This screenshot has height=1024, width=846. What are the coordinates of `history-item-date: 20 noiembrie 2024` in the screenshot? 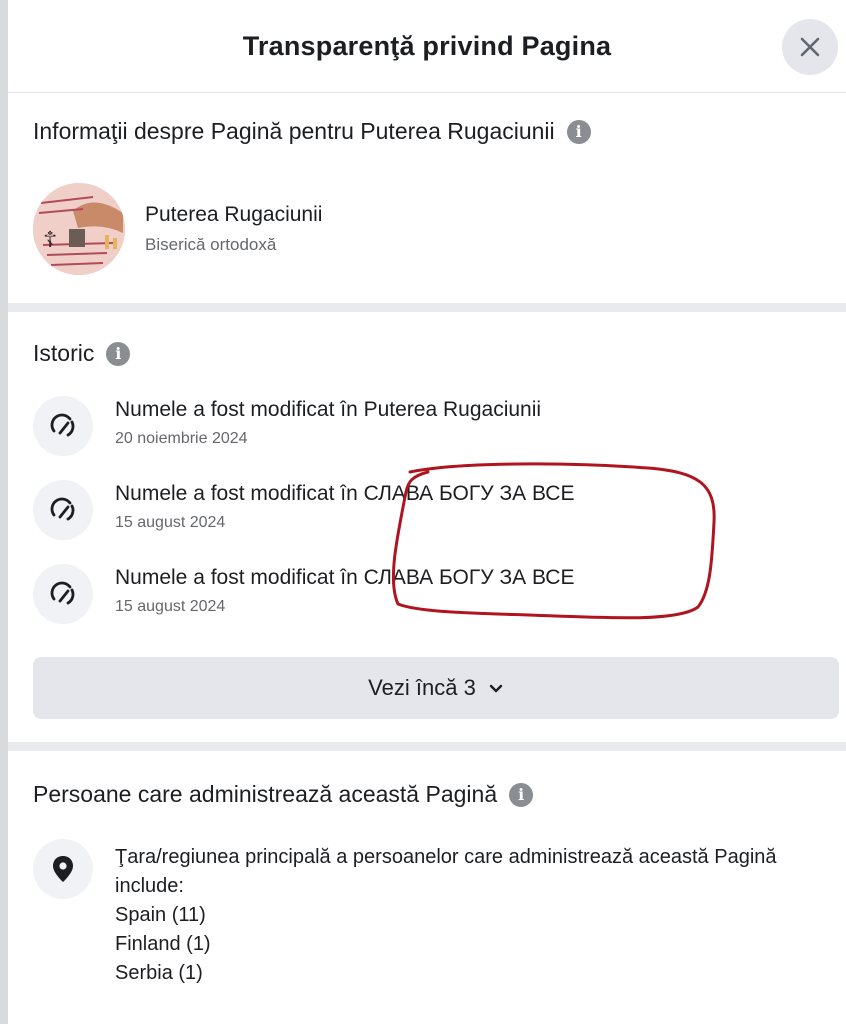 It's located at (181, 438).